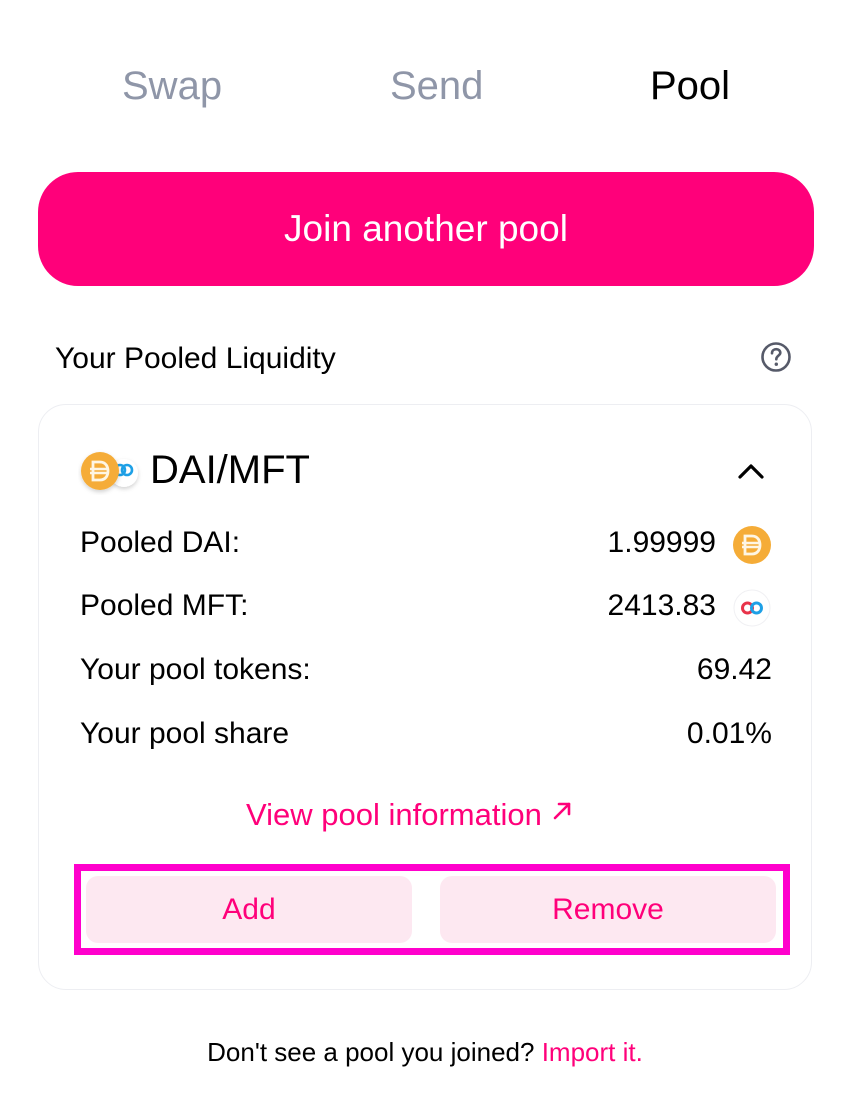  I want to click on view-pool-information-link: View pool information, so click(410, 815).